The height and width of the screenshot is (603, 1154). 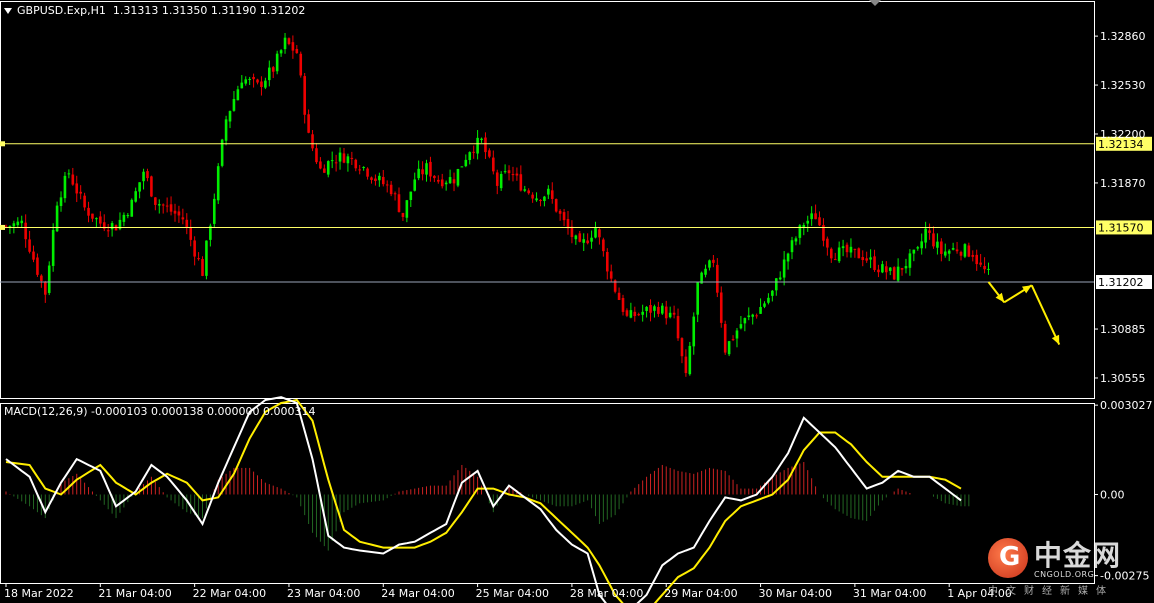 What do you see at coordinates (209, 10) in the screenshot?
I see `ohlc-values: 1.31313 1.31350 1.31190 1.31202` at bounding box center [209, 10].